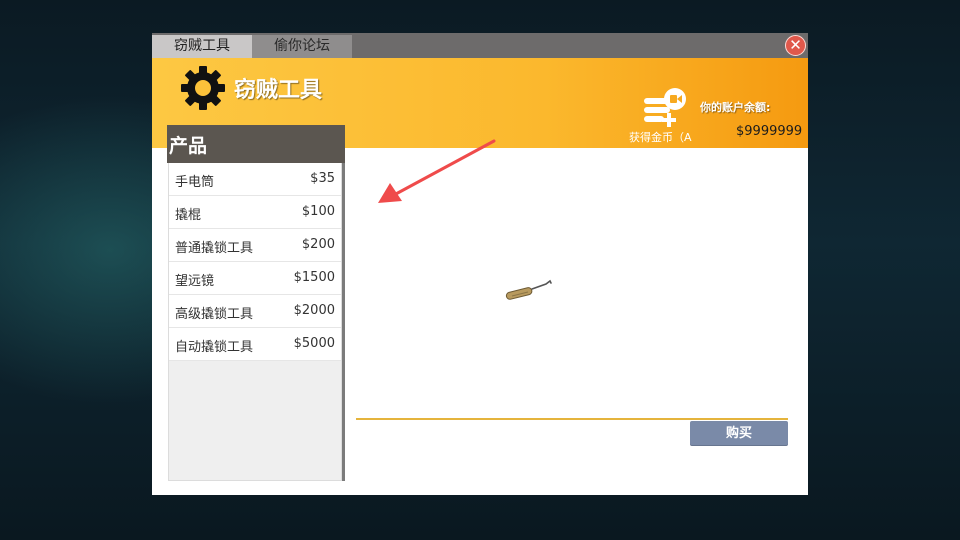 The height and width of the screenshot is (540, 960). What do you see at coordinates (255, 212) in the screenshot?
I see `list-item-crowbar: 撬棍 $100` at bounding box center [255, 212].